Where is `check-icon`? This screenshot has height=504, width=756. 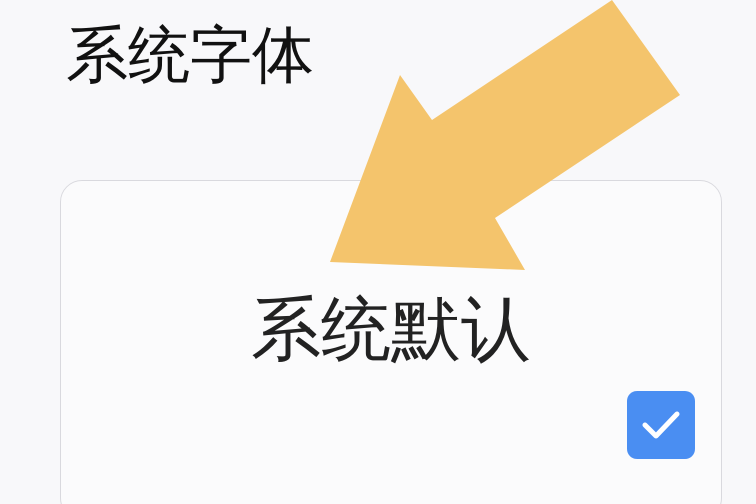 check-icon is located at coordinates (661, 425).